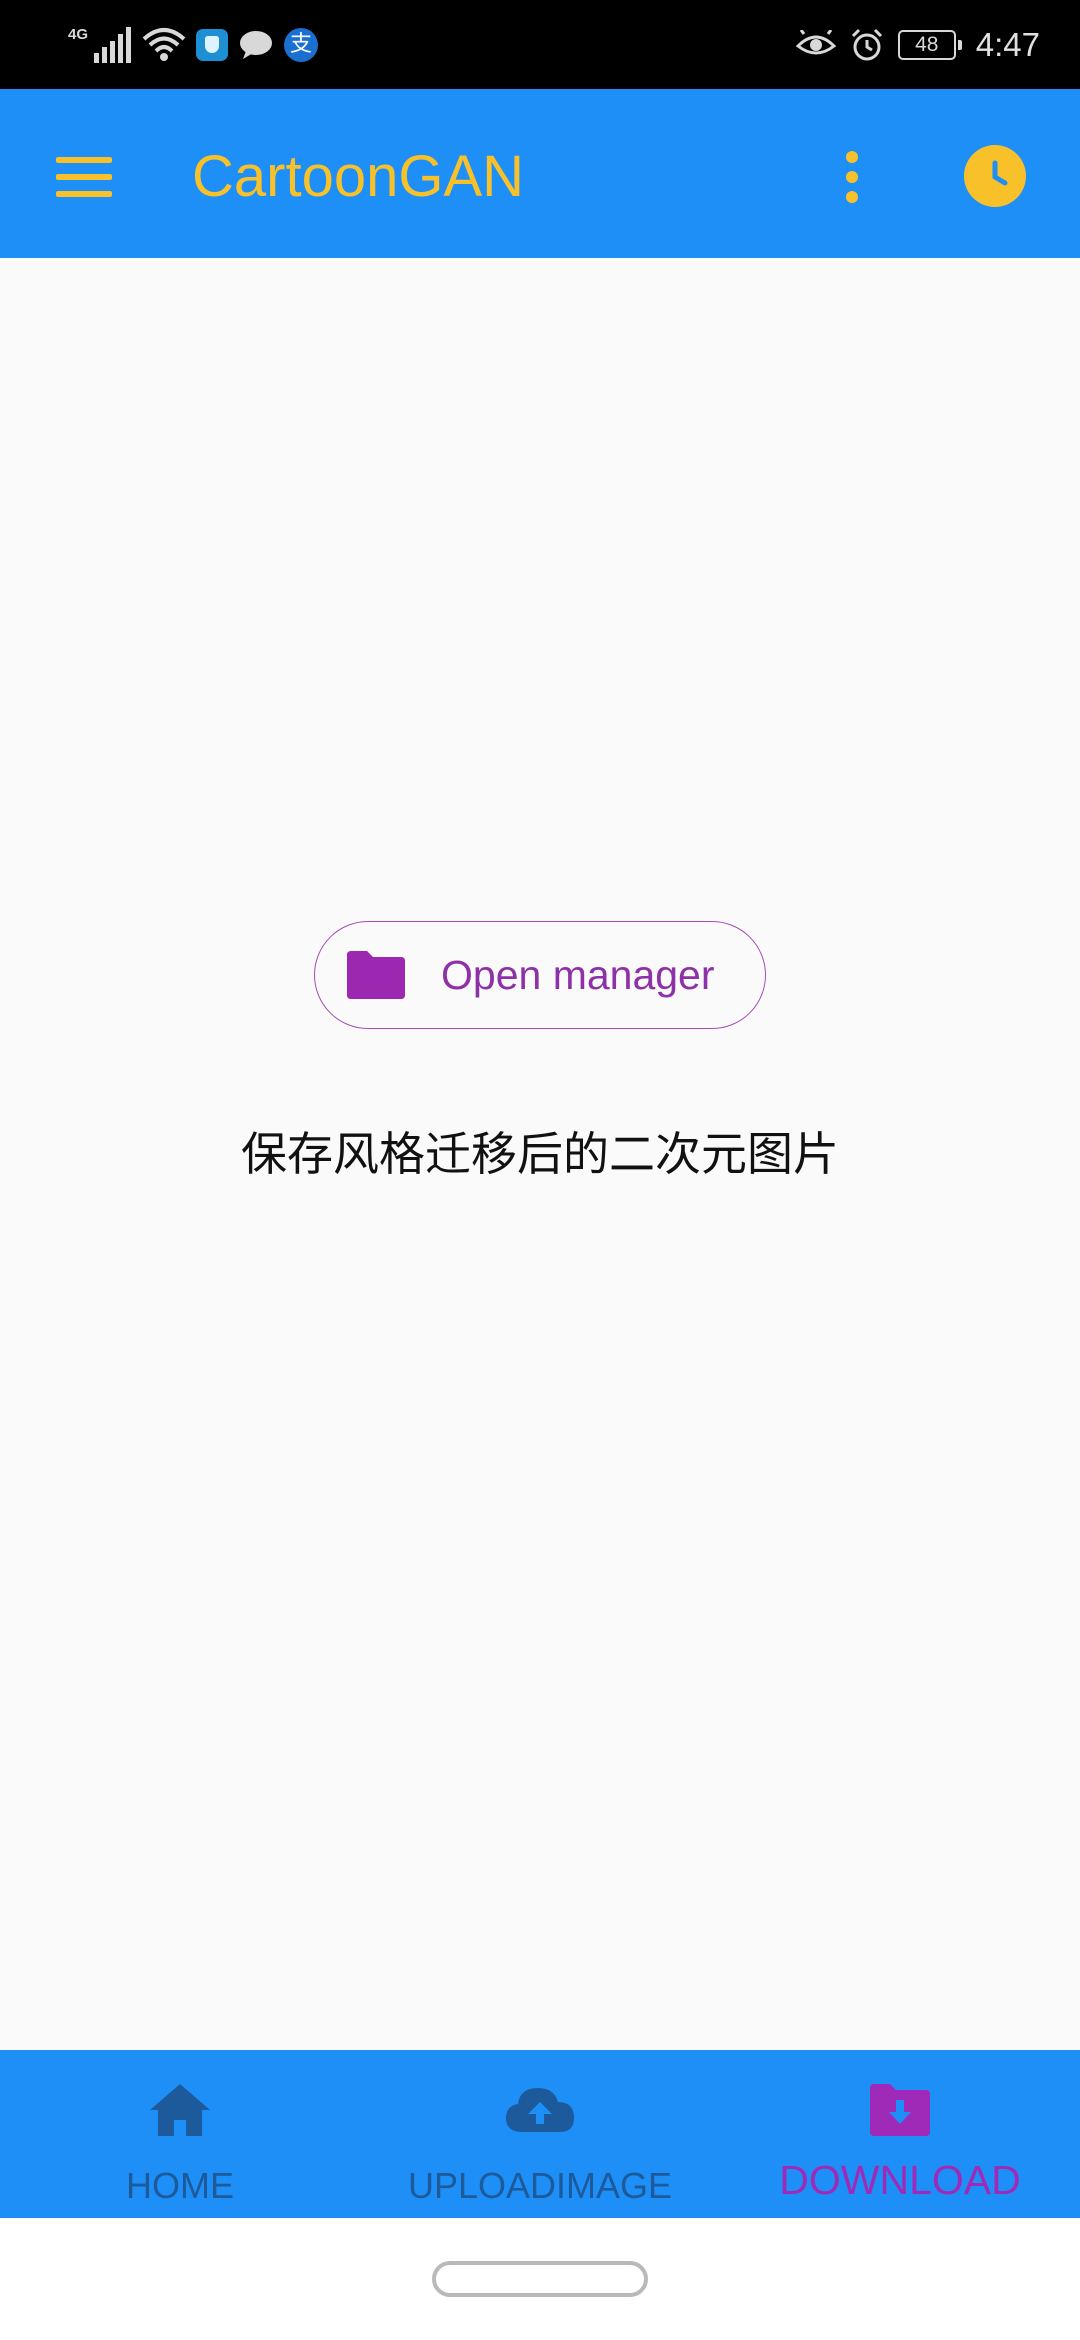 The image size is (1080, 2340). I want to click on security-app-icon, so click(212, 45).